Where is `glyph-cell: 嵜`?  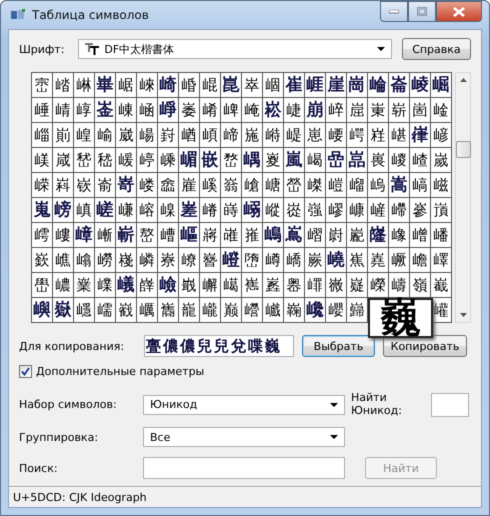 glyph-cell: 嵜 is located at coordinates (126, 185).